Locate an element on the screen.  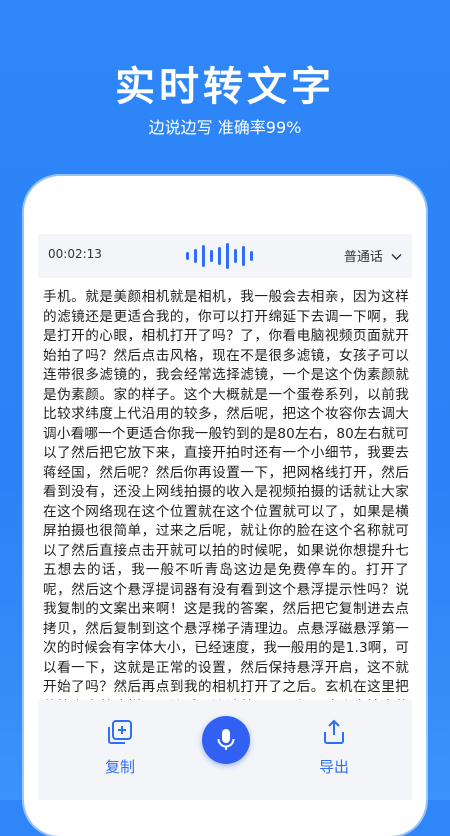
chevron-down-icon is located at coordinates (396, 257).